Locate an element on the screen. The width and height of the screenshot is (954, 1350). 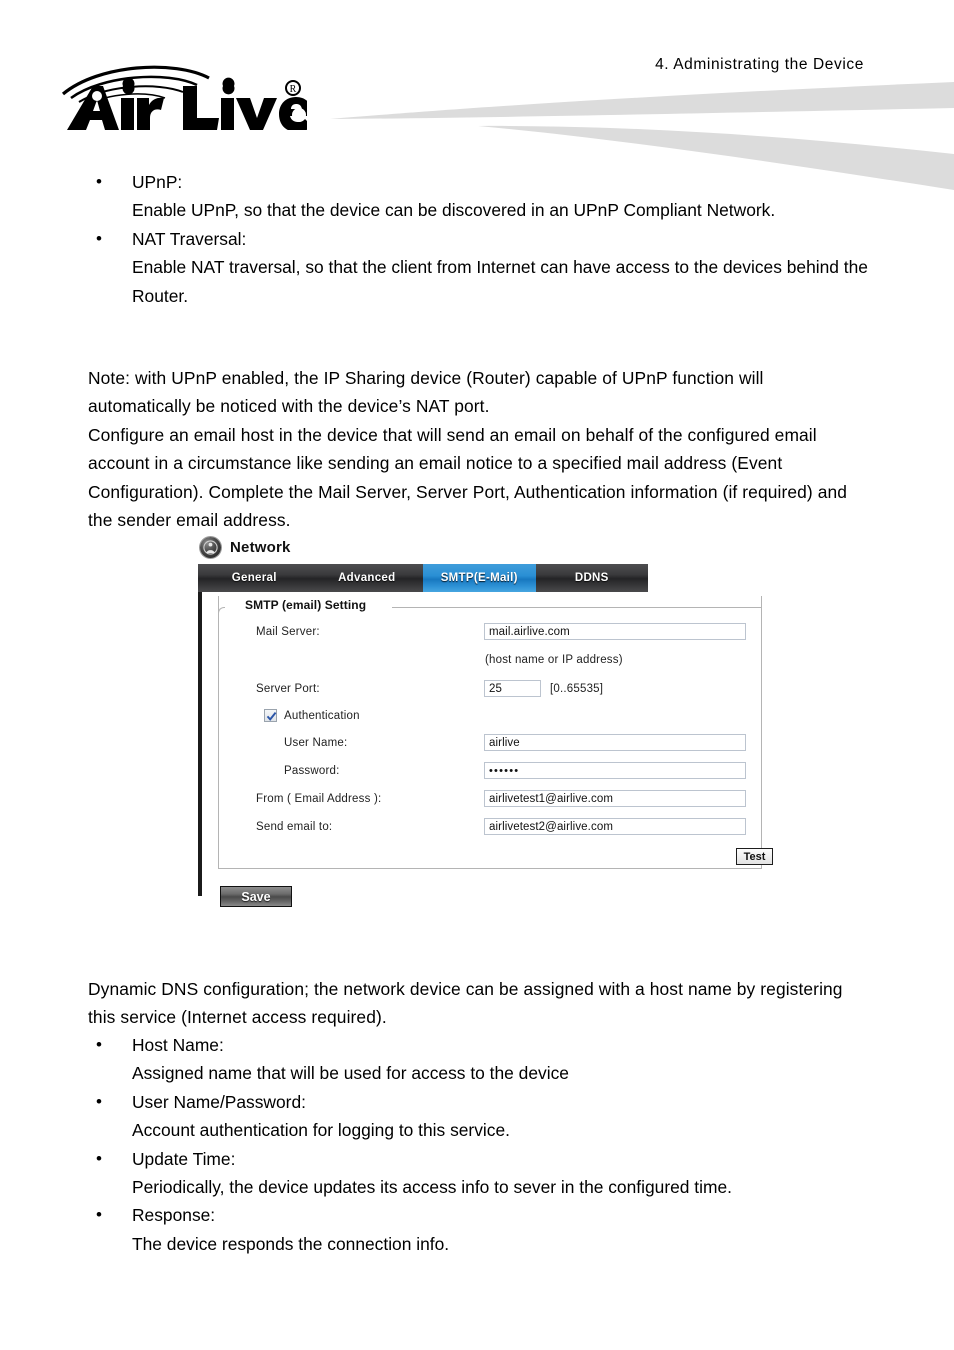
registered-mark: R is located at coordinates (293, 88).